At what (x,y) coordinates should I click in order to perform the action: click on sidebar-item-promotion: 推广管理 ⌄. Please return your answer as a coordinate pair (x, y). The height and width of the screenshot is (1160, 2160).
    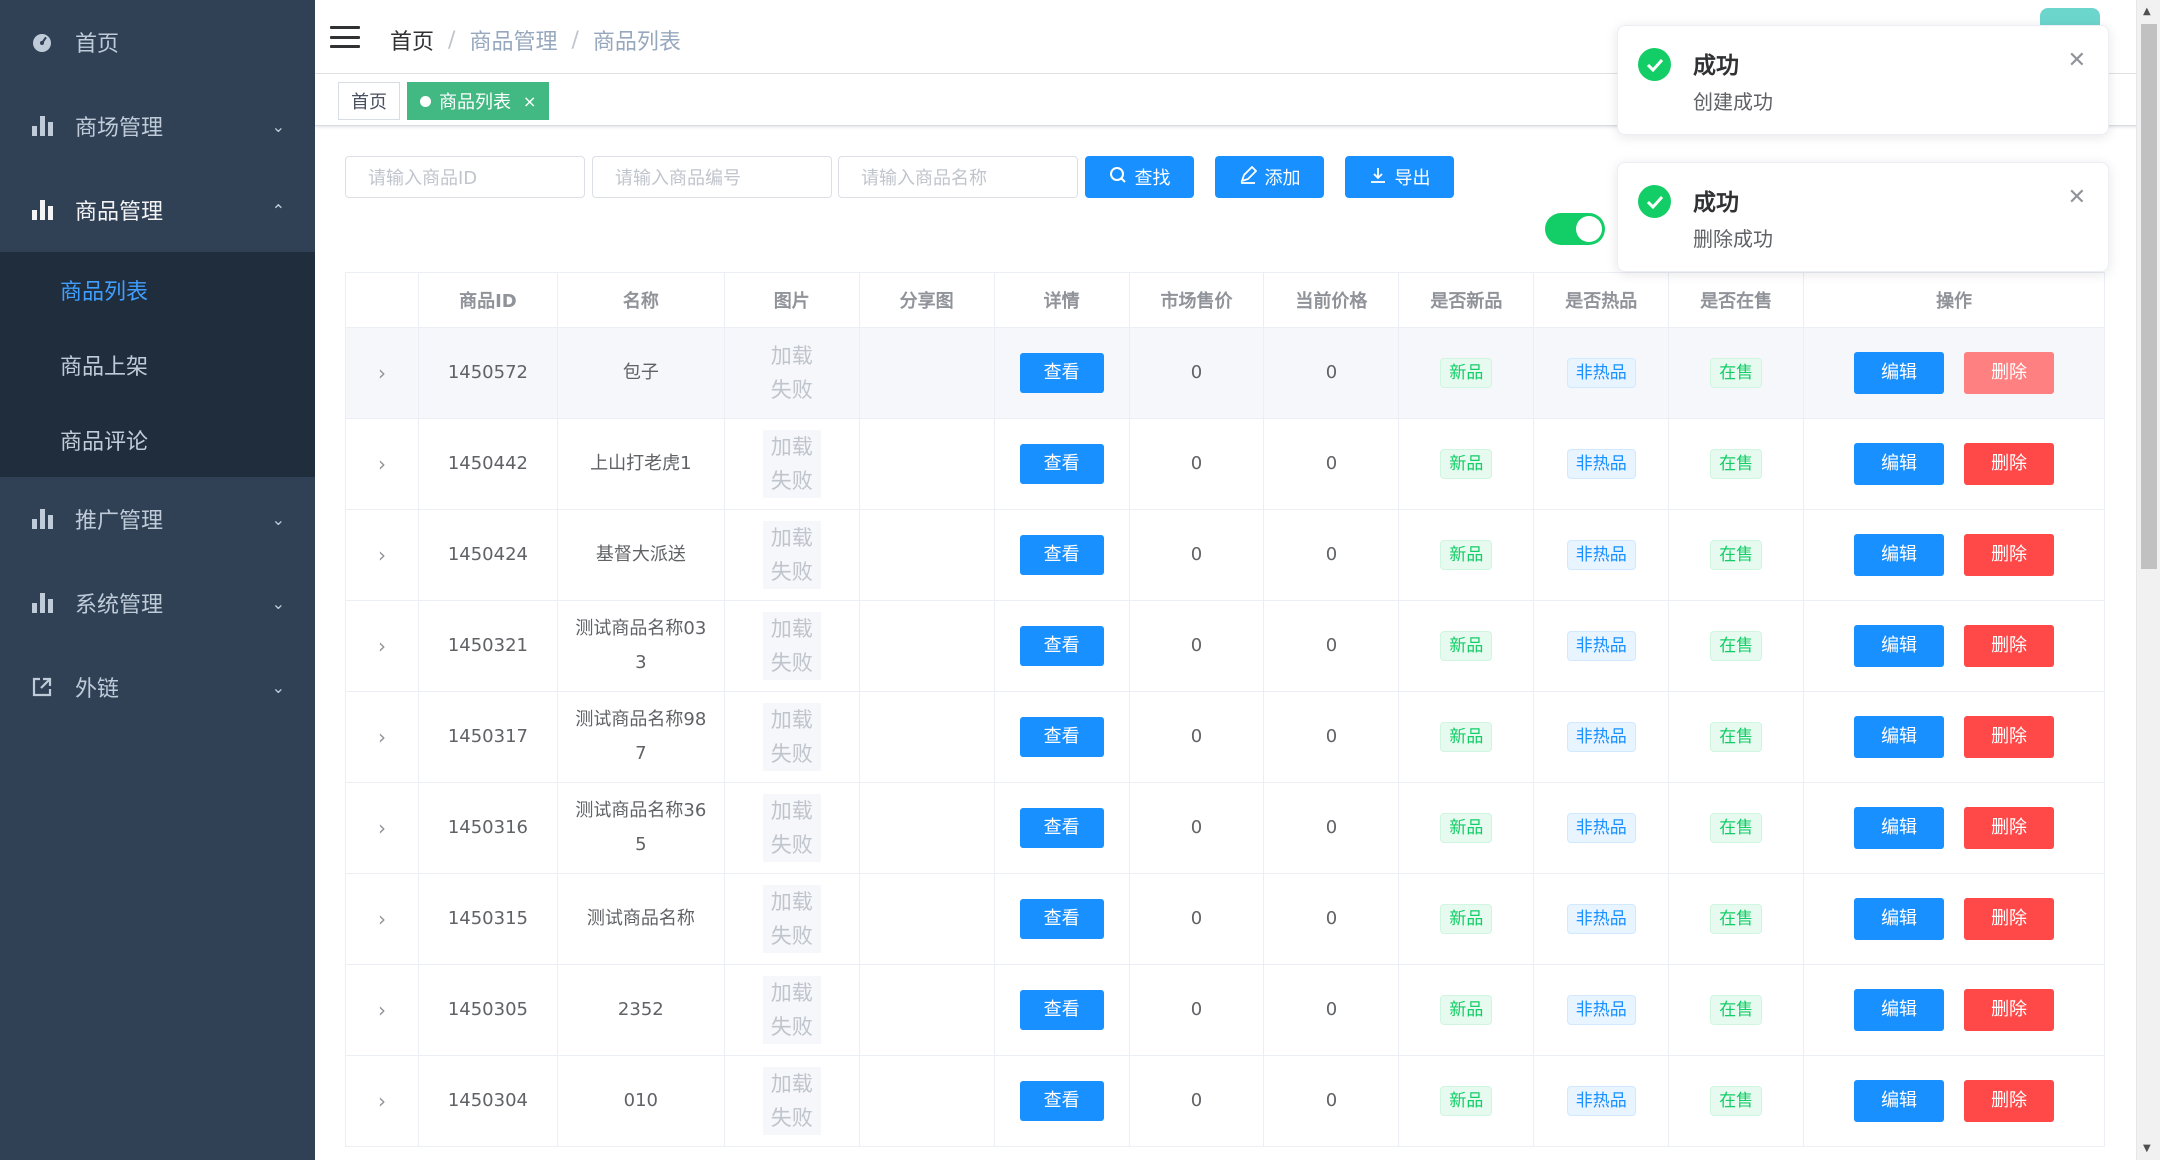
    Looking at the image, I should click on (157, 519).